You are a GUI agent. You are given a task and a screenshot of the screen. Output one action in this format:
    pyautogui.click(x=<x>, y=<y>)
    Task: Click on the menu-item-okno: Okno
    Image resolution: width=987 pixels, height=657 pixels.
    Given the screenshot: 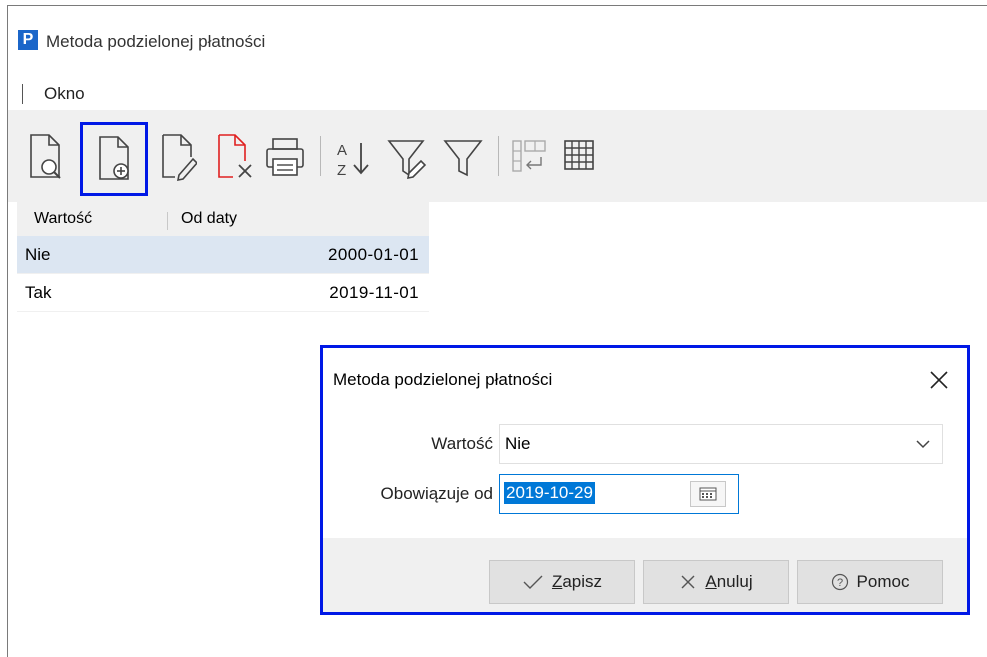 What is the action you would take?
    pyautogui.click(x=64, y=94)
    